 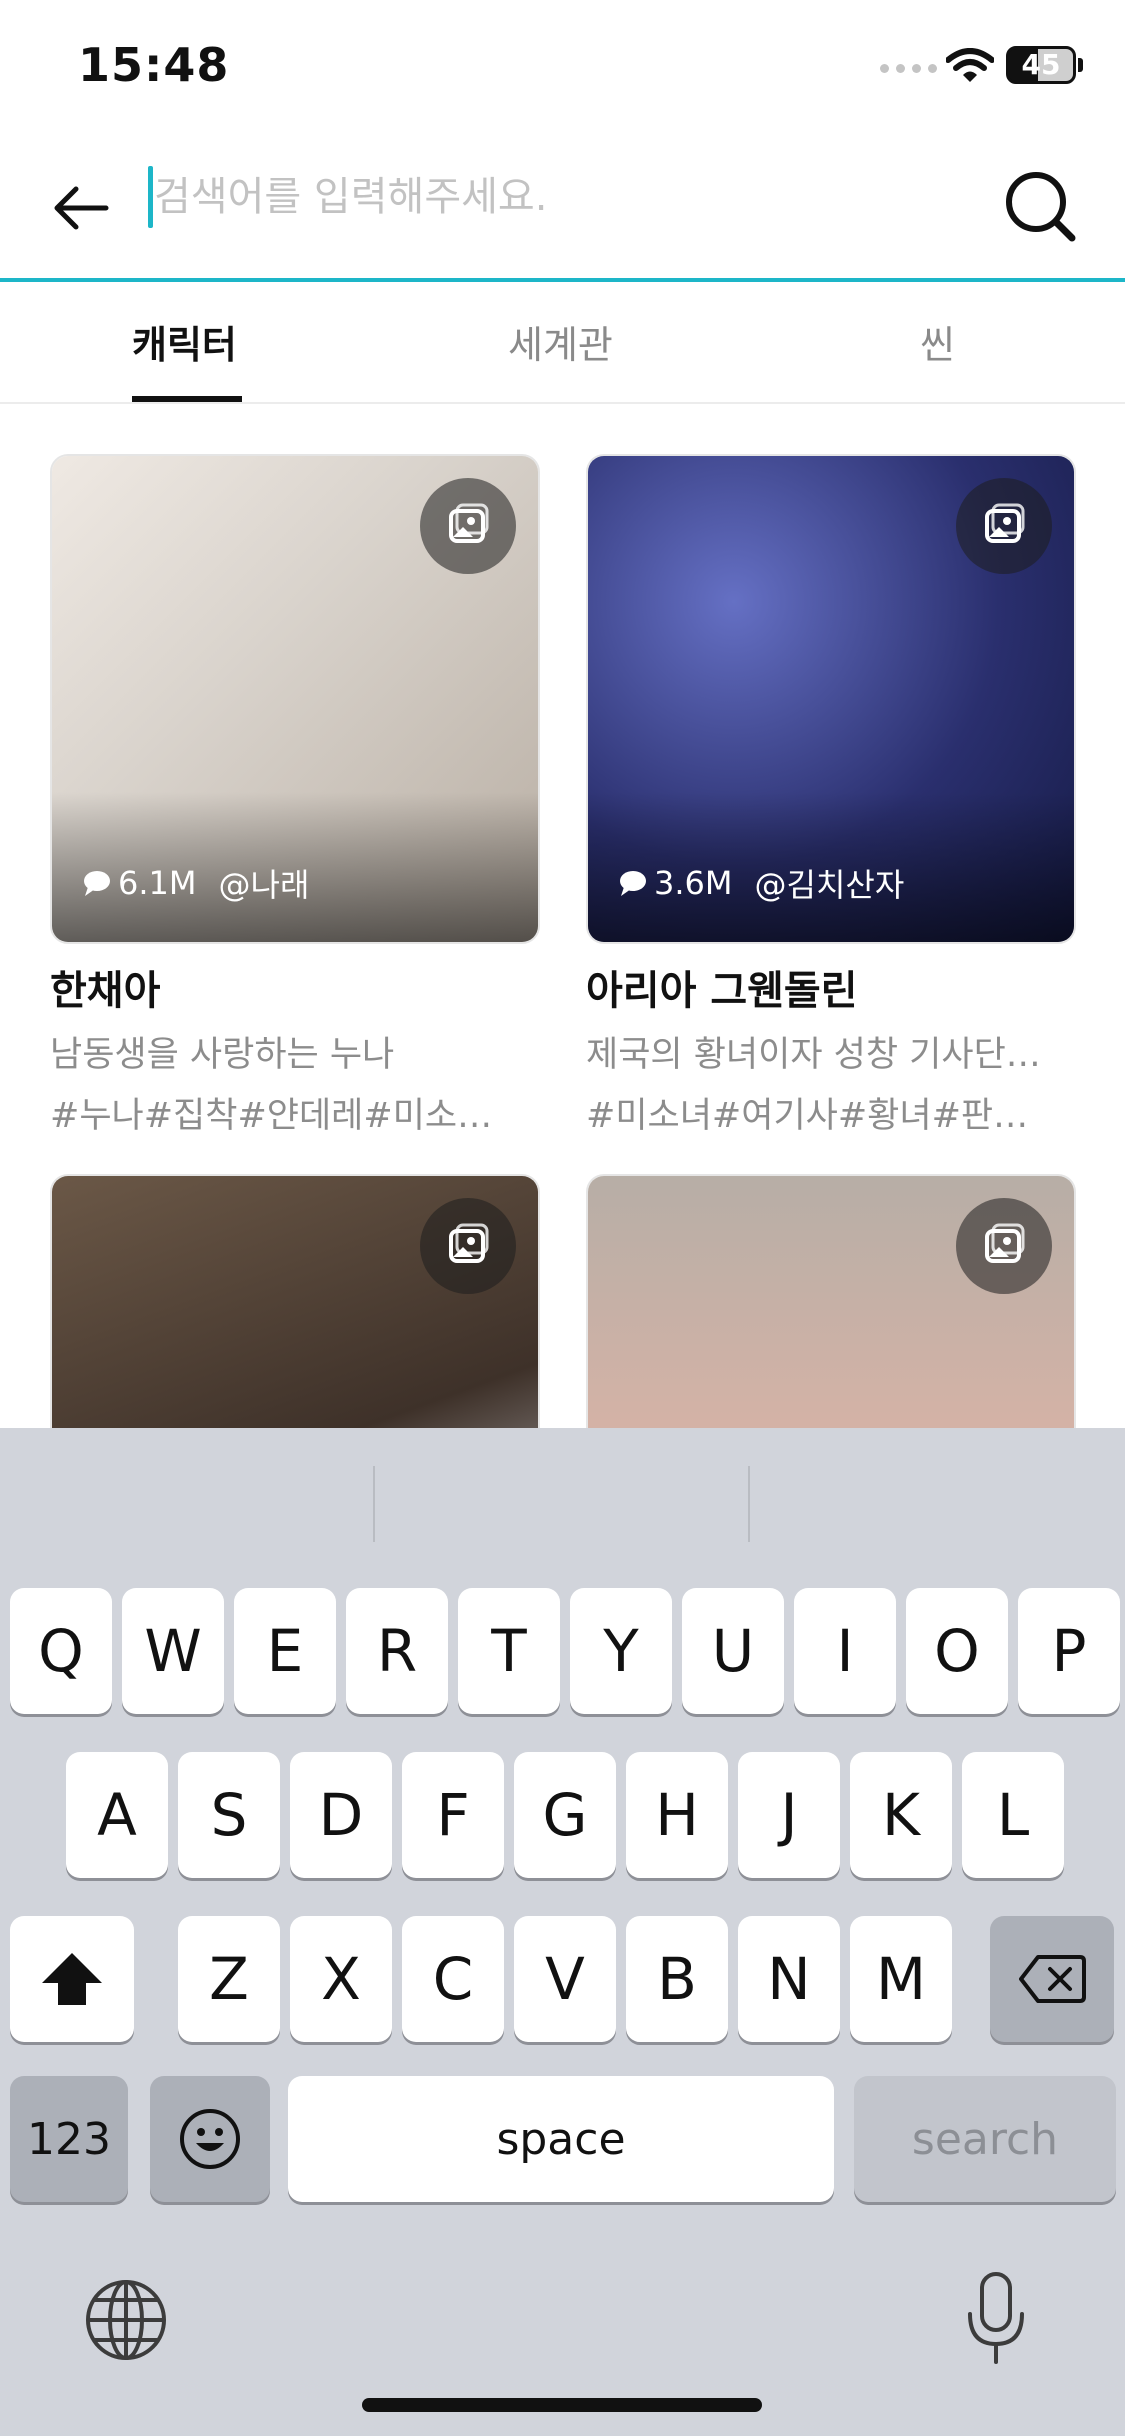 What do you see at coordinates (564, 197) in the screenshot?
I see `search-input` at bounding box center [564, 197].